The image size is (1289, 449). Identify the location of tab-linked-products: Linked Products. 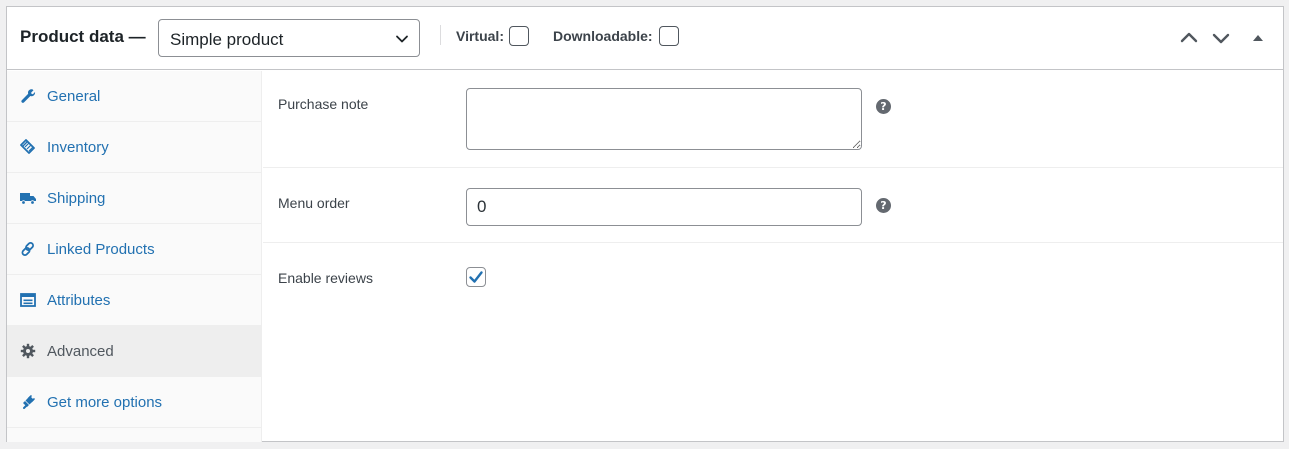
(134, 249).